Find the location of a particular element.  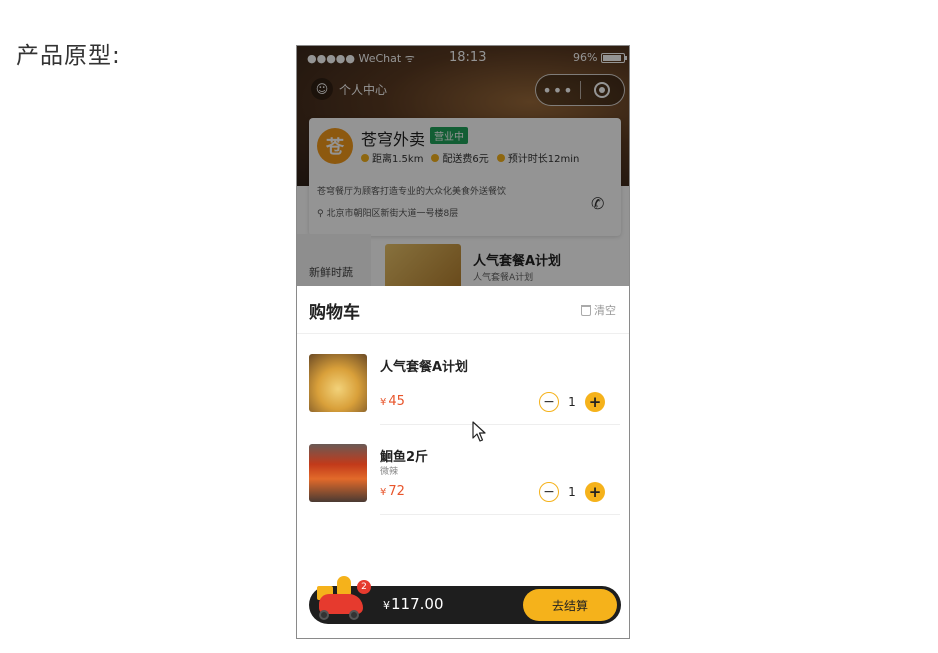

cart-item-price: ¥45 is located at coordinates (392, 401).